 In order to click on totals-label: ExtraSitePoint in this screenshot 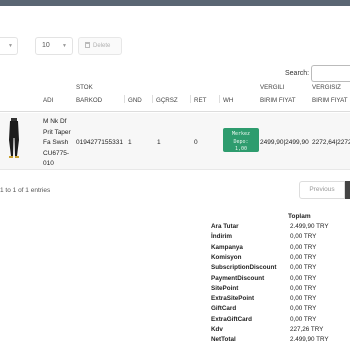, I will do `click(233, 299)`.